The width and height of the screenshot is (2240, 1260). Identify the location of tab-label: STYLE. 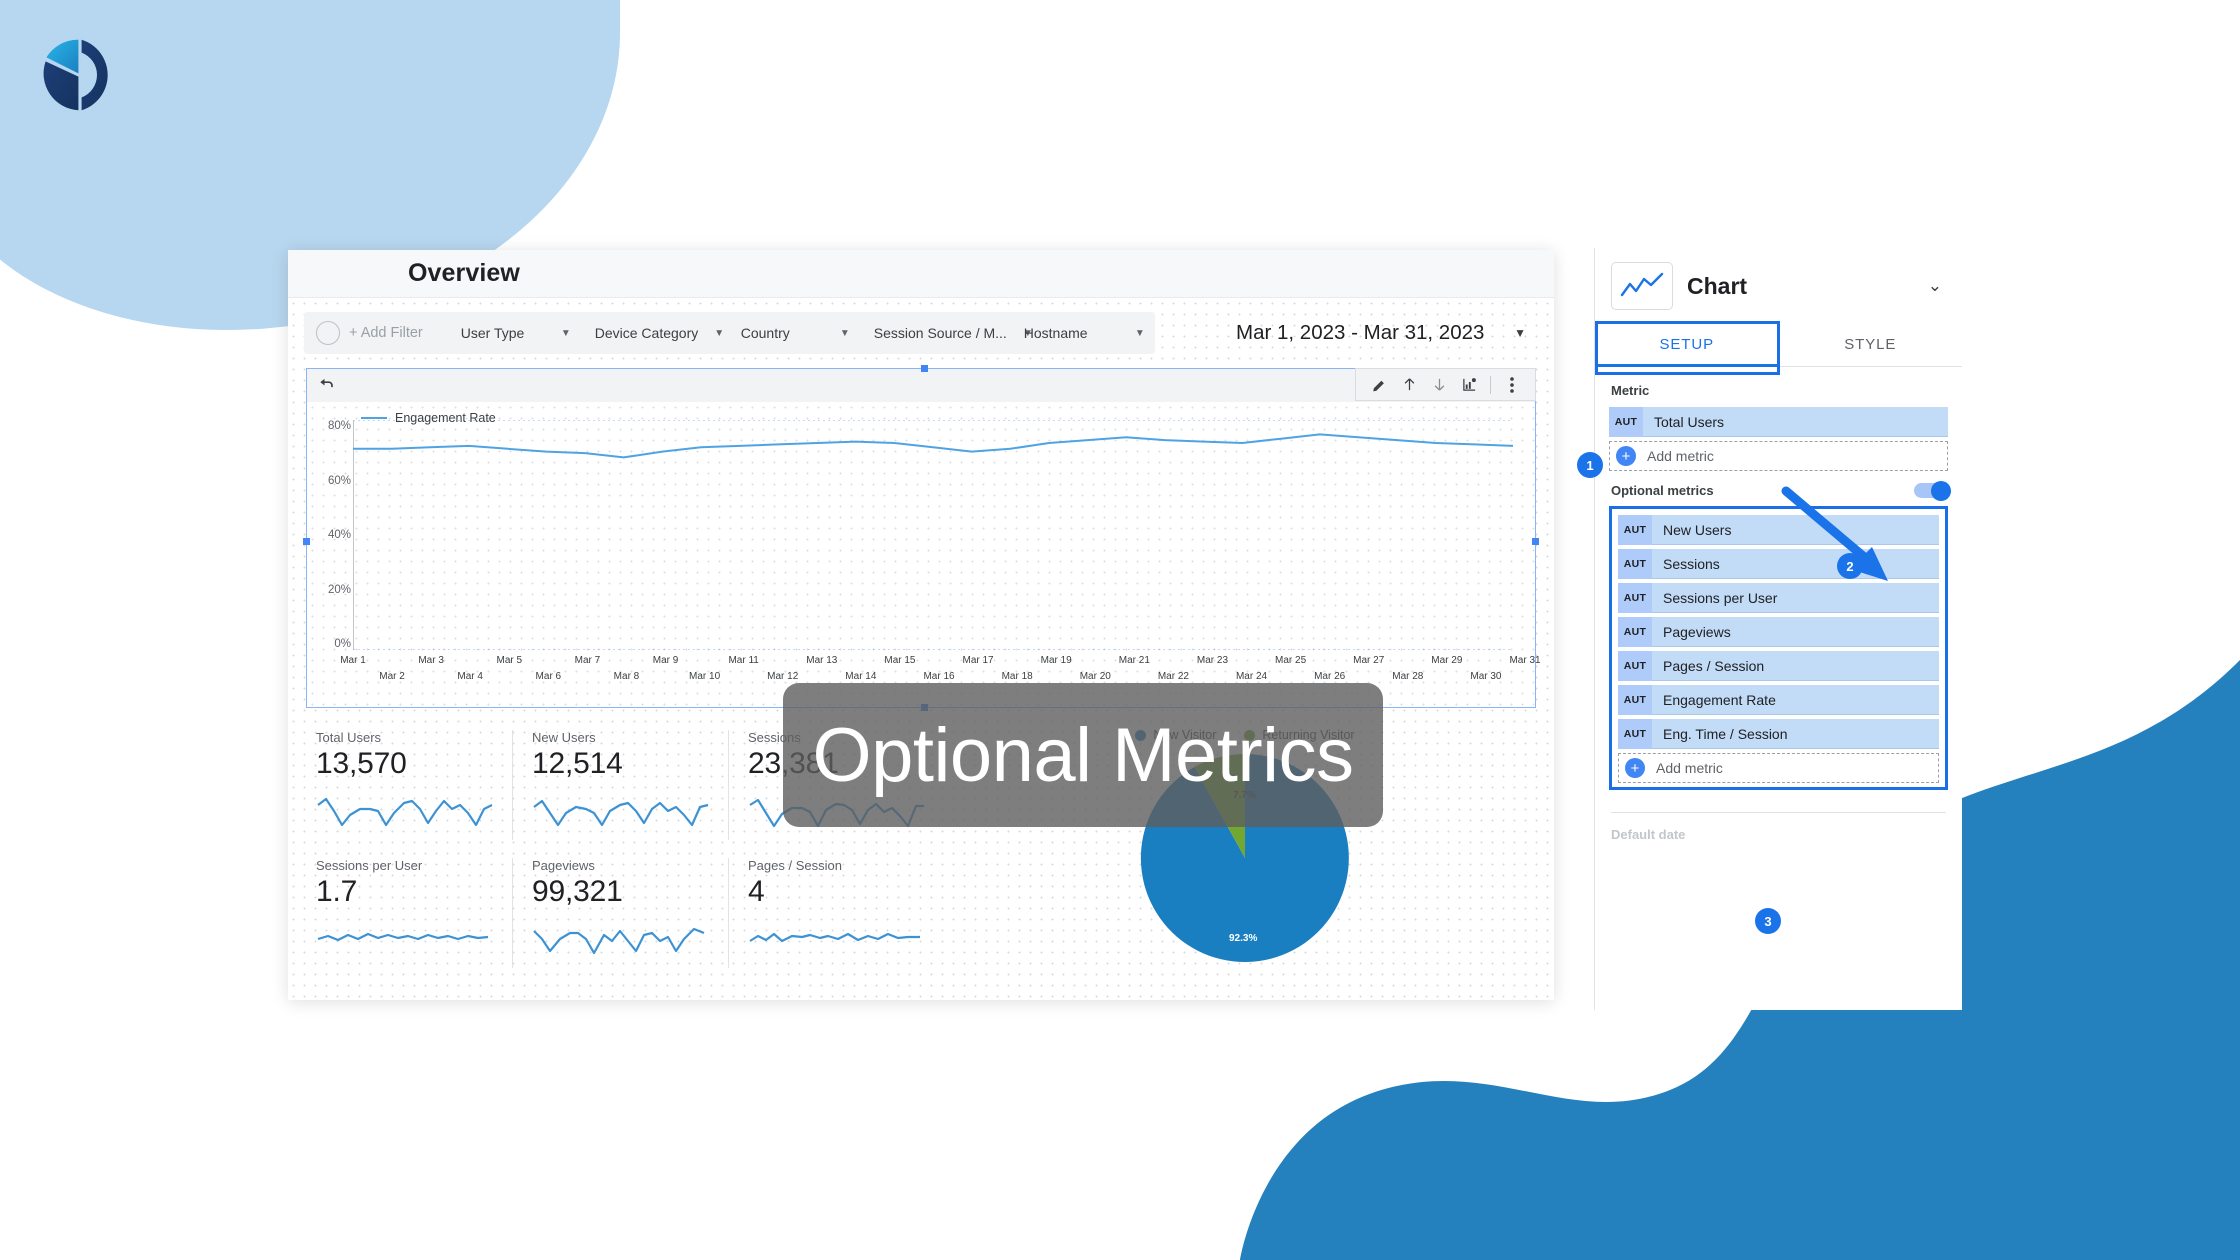
(1870, 344).